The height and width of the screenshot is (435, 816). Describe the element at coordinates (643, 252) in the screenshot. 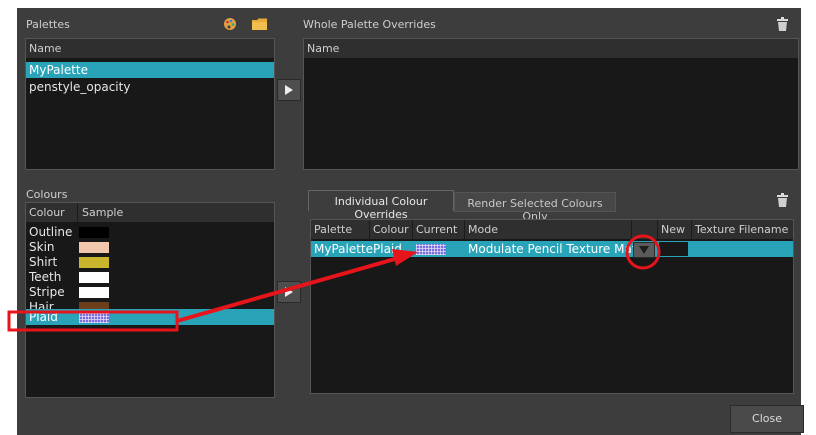

I see `annotation-circle` at that location.